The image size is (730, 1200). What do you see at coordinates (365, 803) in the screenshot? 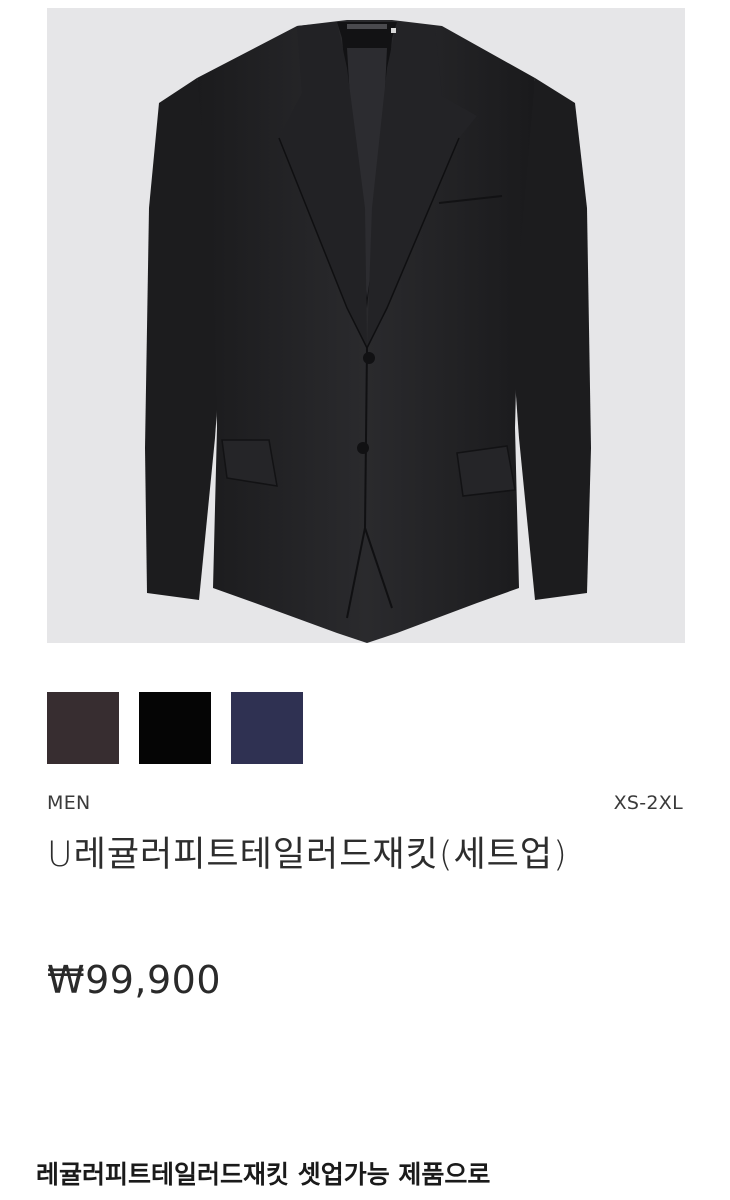
I see `product-meta-row: MEN XS-2XL` at bounding box center [365, 803].